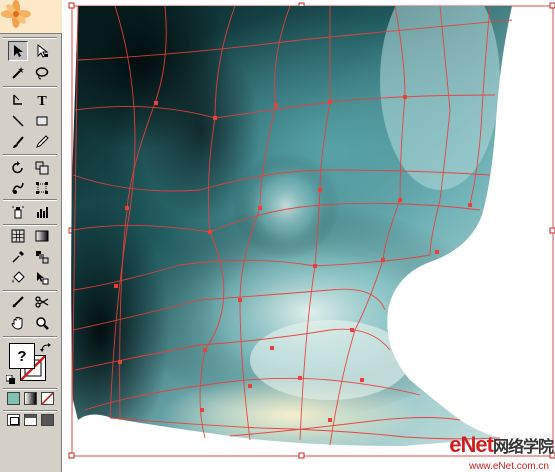  I want to click on standard-screen-mode-button, so click(13, 420).